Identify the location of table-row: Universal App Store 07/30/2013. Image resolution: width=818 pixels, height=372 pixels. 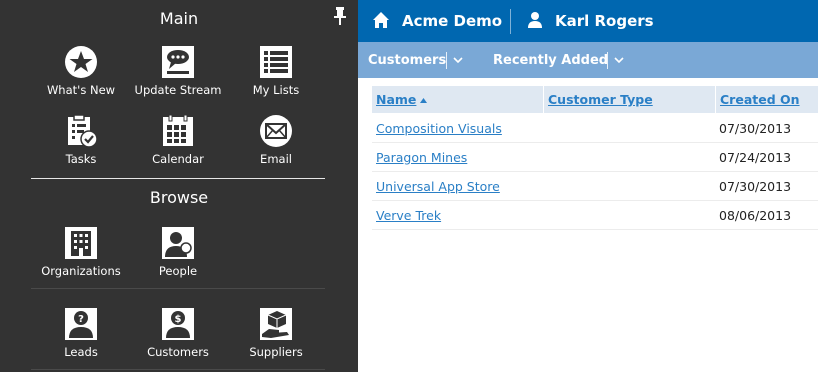
(595, 186).